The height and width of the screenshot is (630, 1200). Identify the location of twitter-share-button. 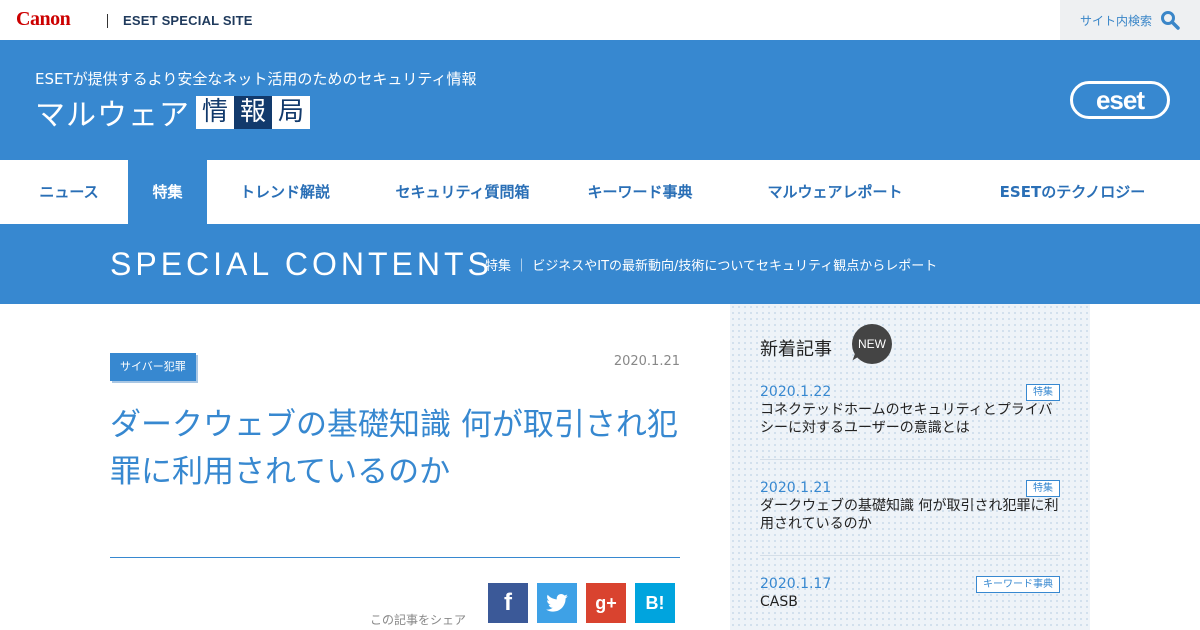
(557, 603).